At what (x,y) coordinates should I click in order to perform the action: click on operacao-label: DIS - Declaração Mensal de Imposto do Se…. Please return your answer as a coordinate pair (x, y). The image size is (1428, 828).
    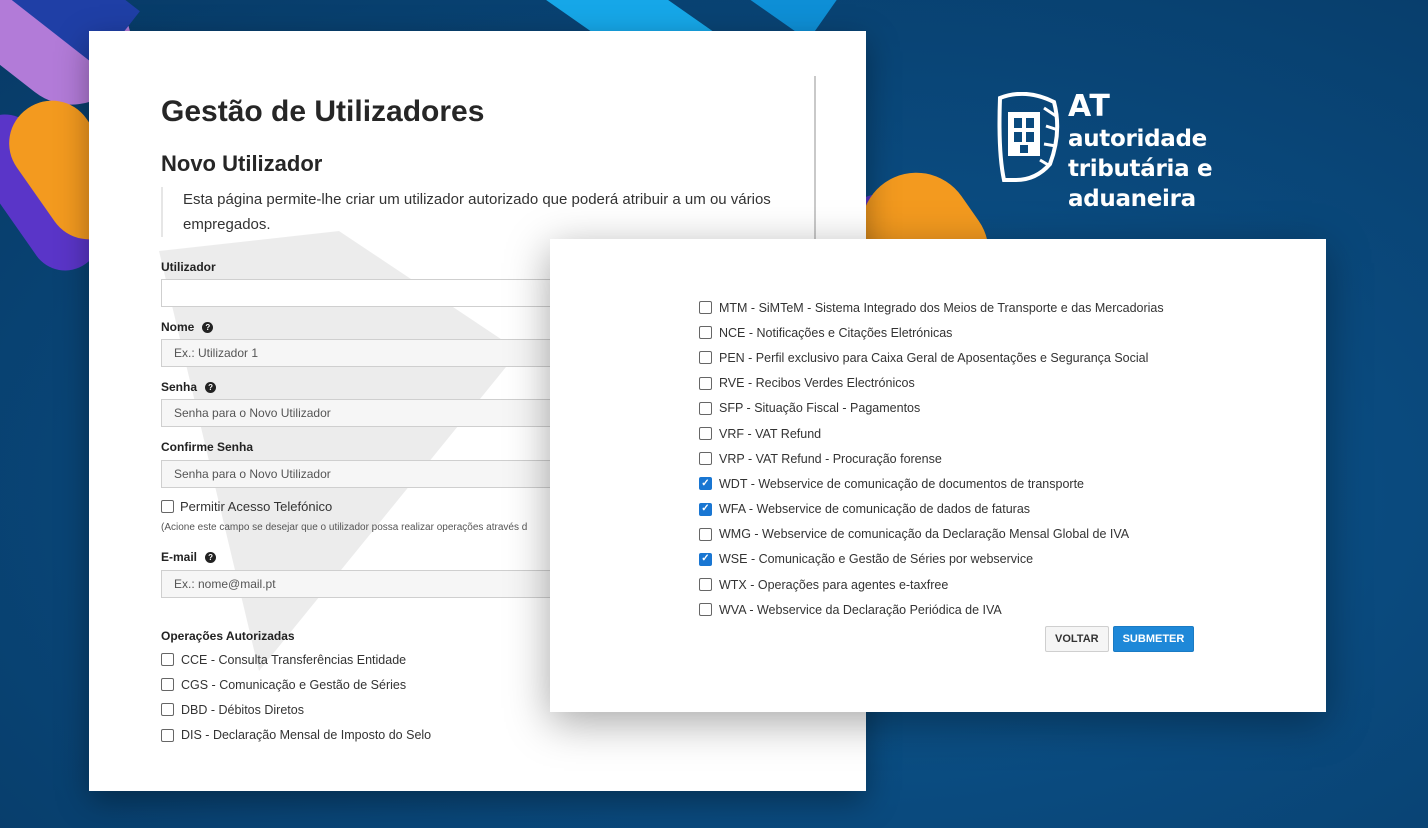
    Looking at the image, I should click on (306, 735).